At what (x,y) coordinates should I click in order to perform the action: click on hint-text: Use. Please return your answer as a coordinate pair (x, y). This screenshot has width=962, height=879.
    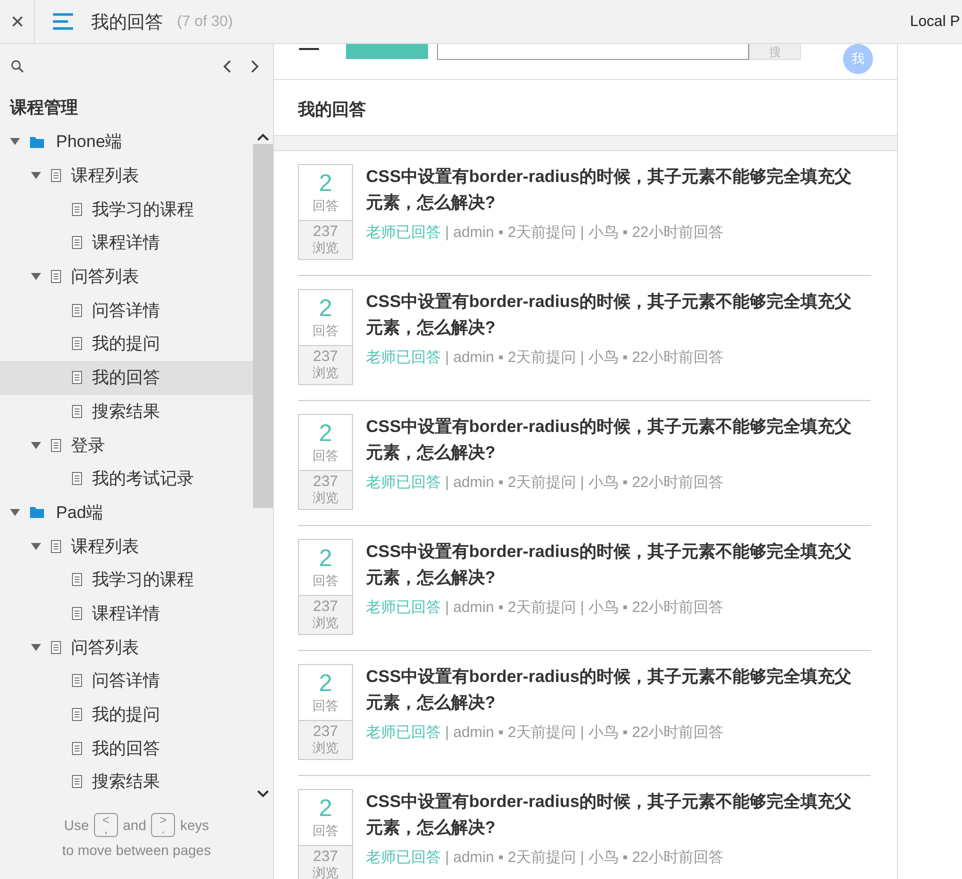
    Looking at the image, I should click on (76, 825).